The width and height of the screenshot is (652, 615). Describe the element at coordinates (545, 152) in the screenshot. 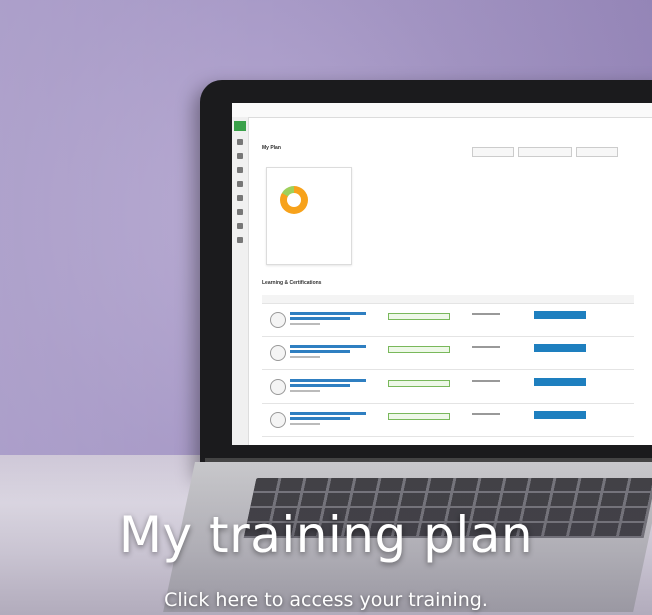

I see `screen-tab-skills` at that location.